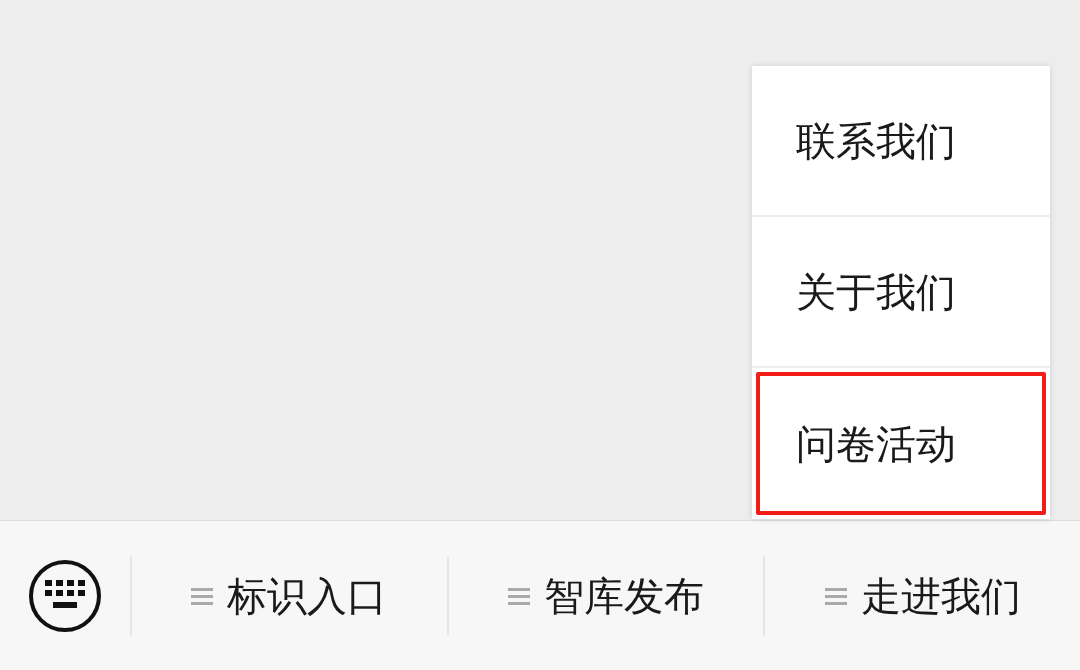  What do you see at coordinates (901, 443) in the screenshot?
I see `menu-item: 问卷活动` at bounding box center [901, 443].